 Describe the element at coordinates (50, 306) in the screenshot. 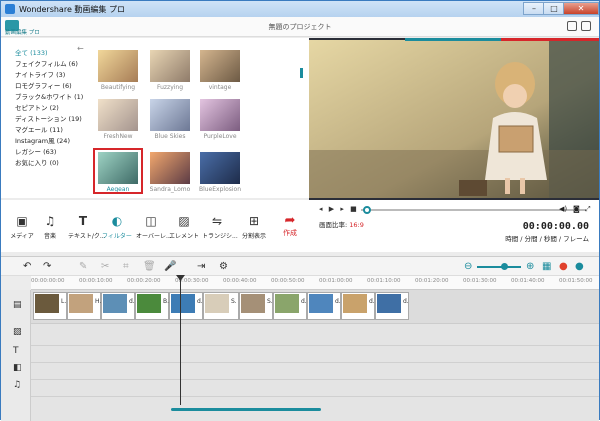

I see `video-clip: L.` at that location.